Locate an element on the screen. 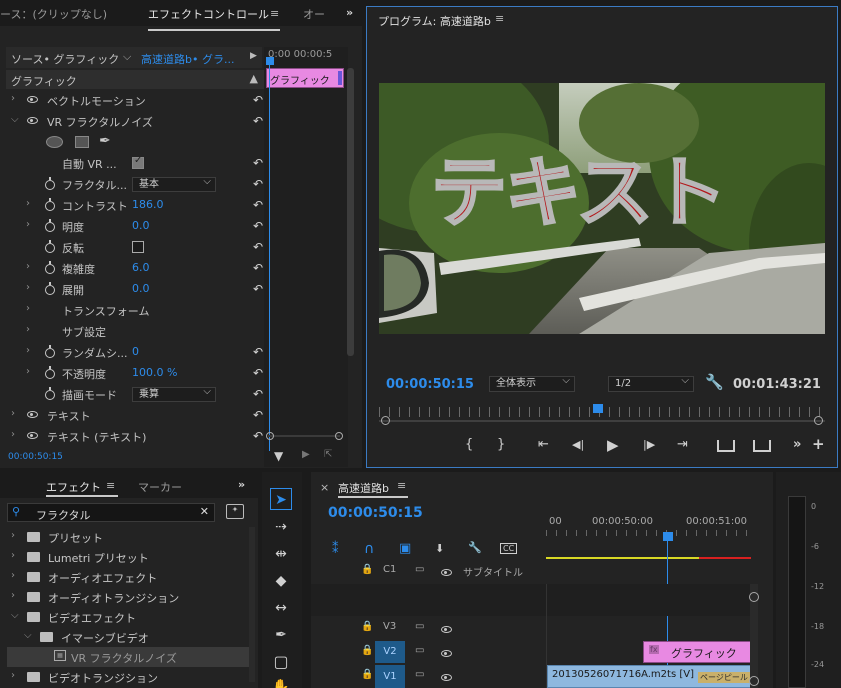 The image size is (841, 688). slip-tool-icon: ↔ is located at coordinates (281, 608).